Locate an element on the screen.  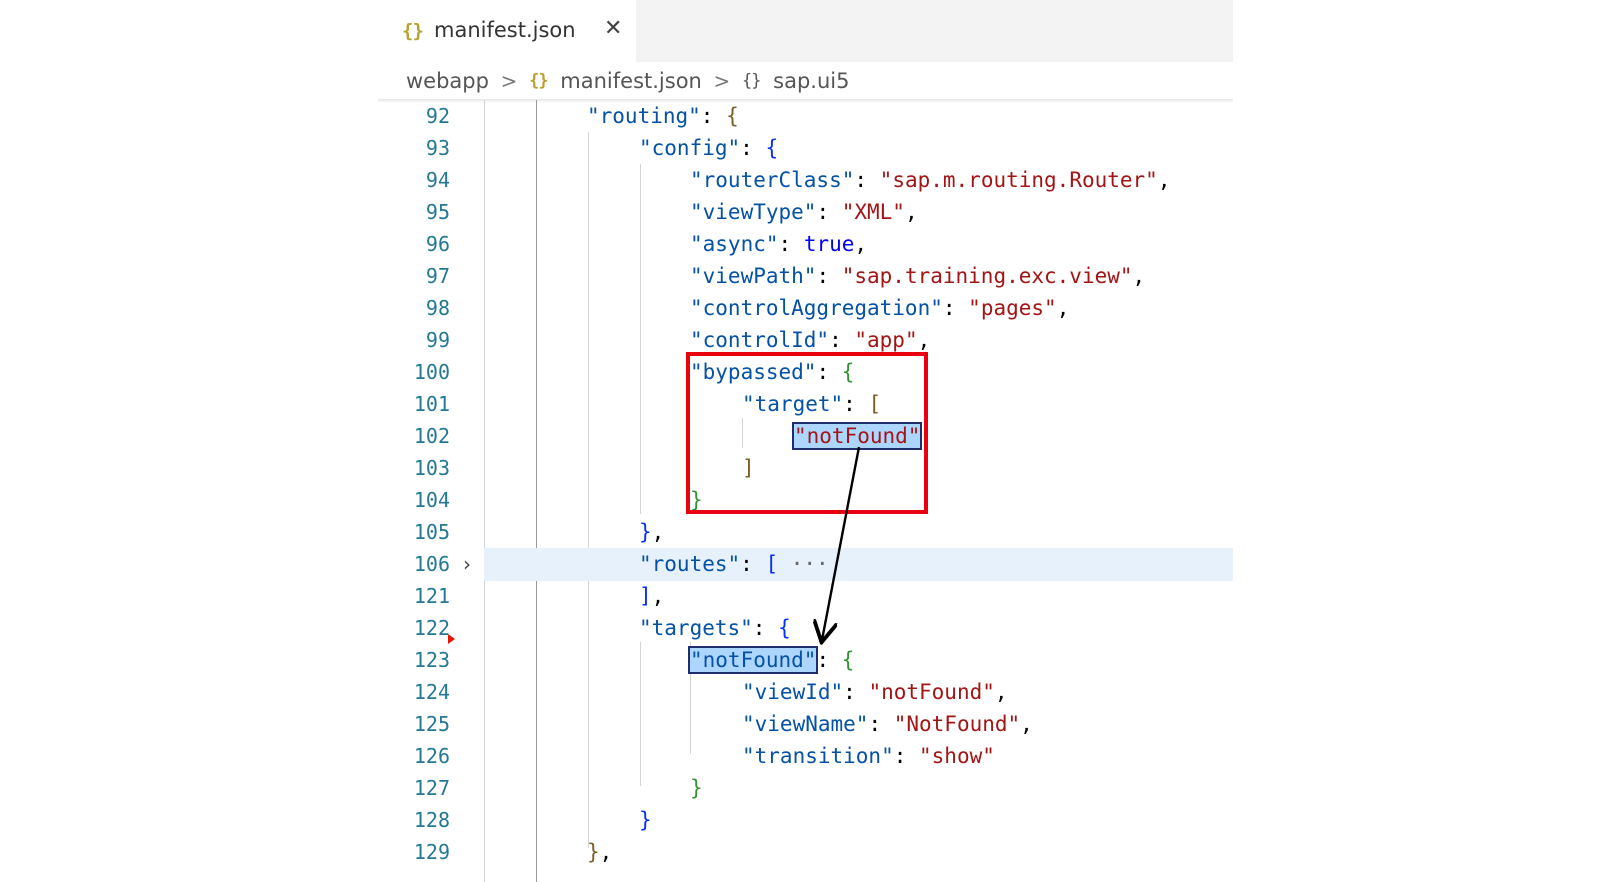
tab-bar: {} manifest.json ✕ is located at coordinates (805, 31).